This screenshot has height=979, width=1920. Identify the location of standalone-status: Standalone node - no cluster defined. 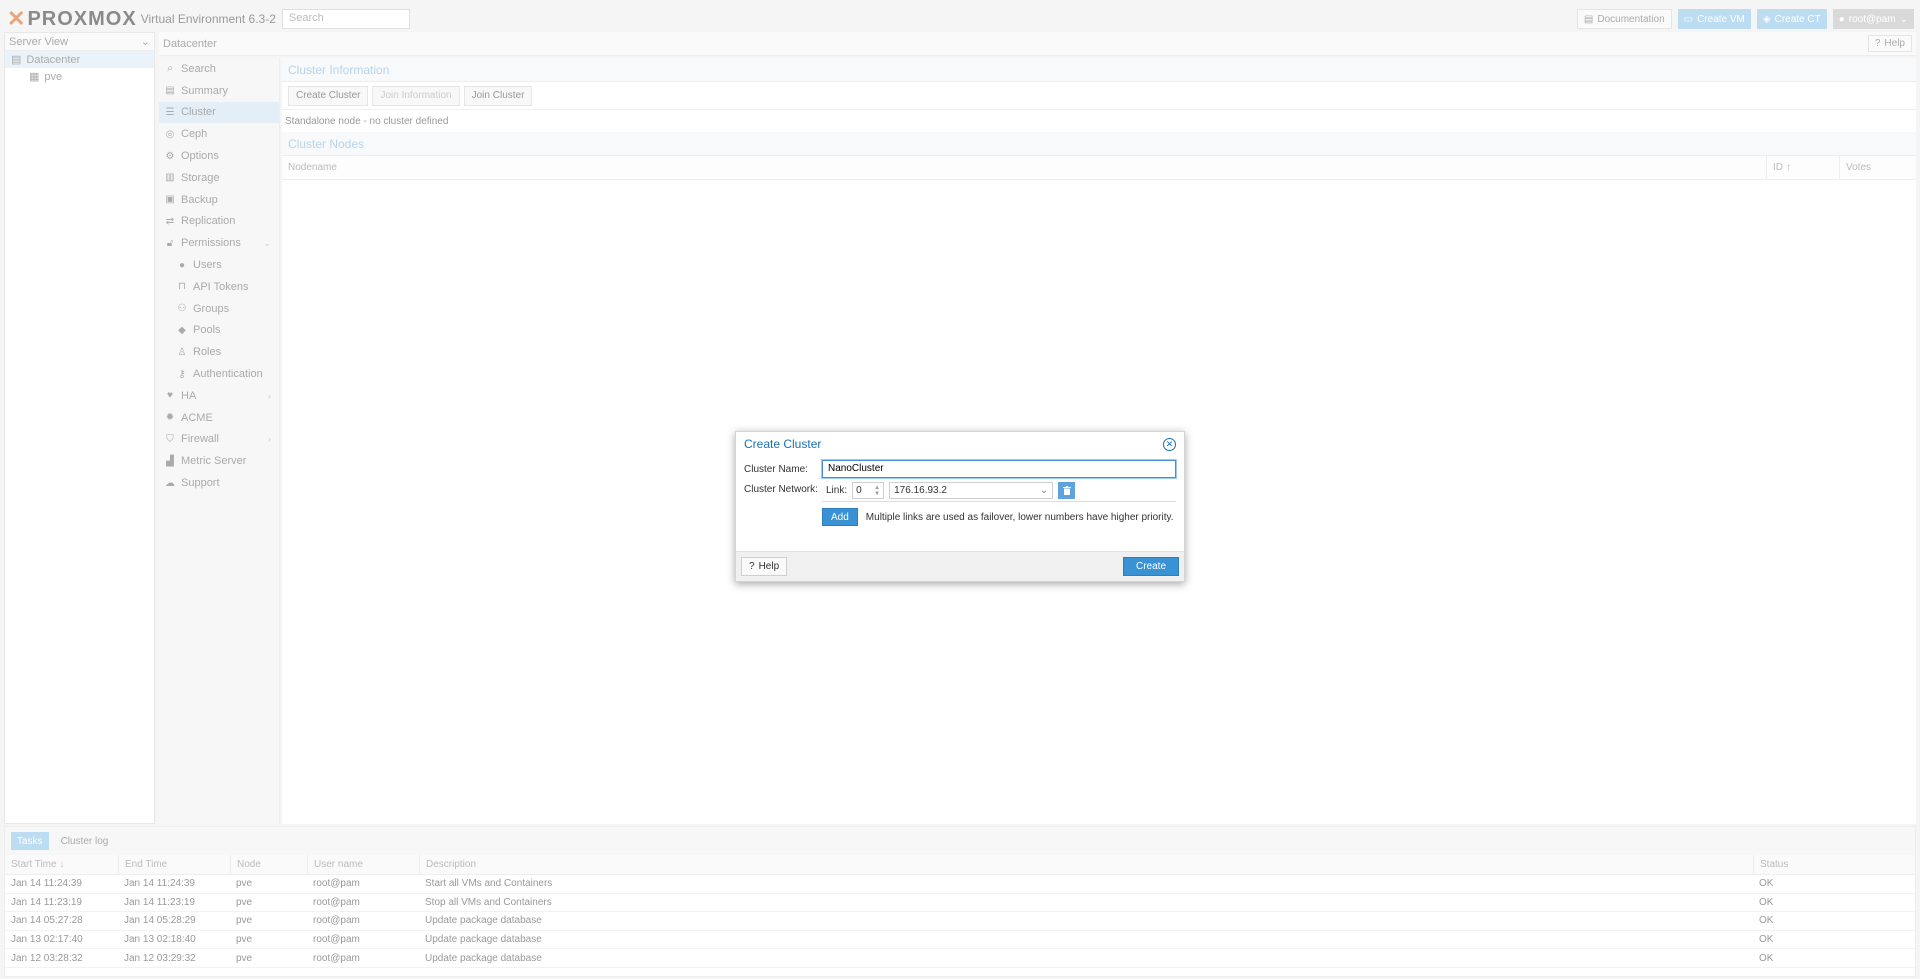
(367, 121).